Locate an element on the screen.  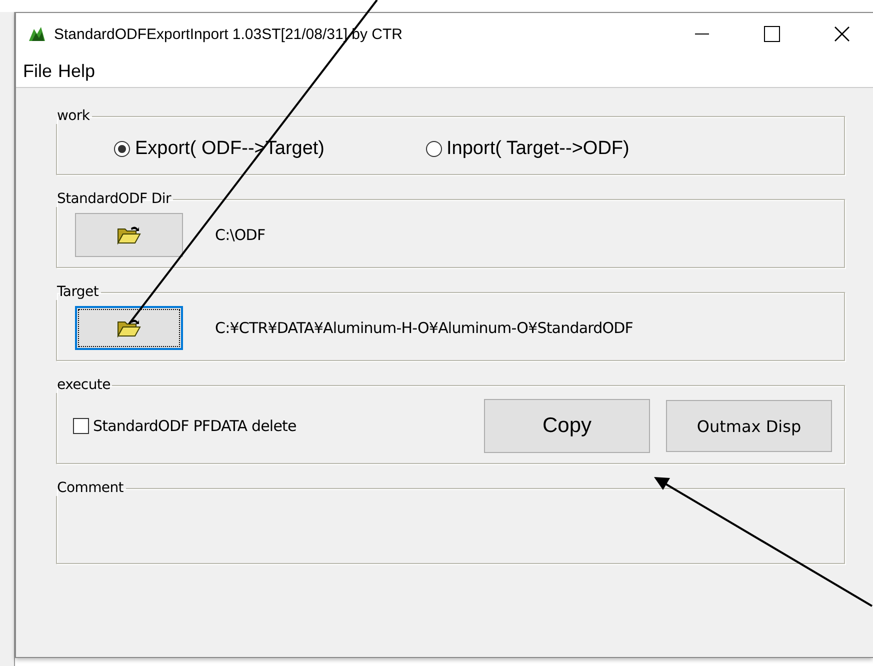
action-button: Copy is located at coordinates (567, 426).